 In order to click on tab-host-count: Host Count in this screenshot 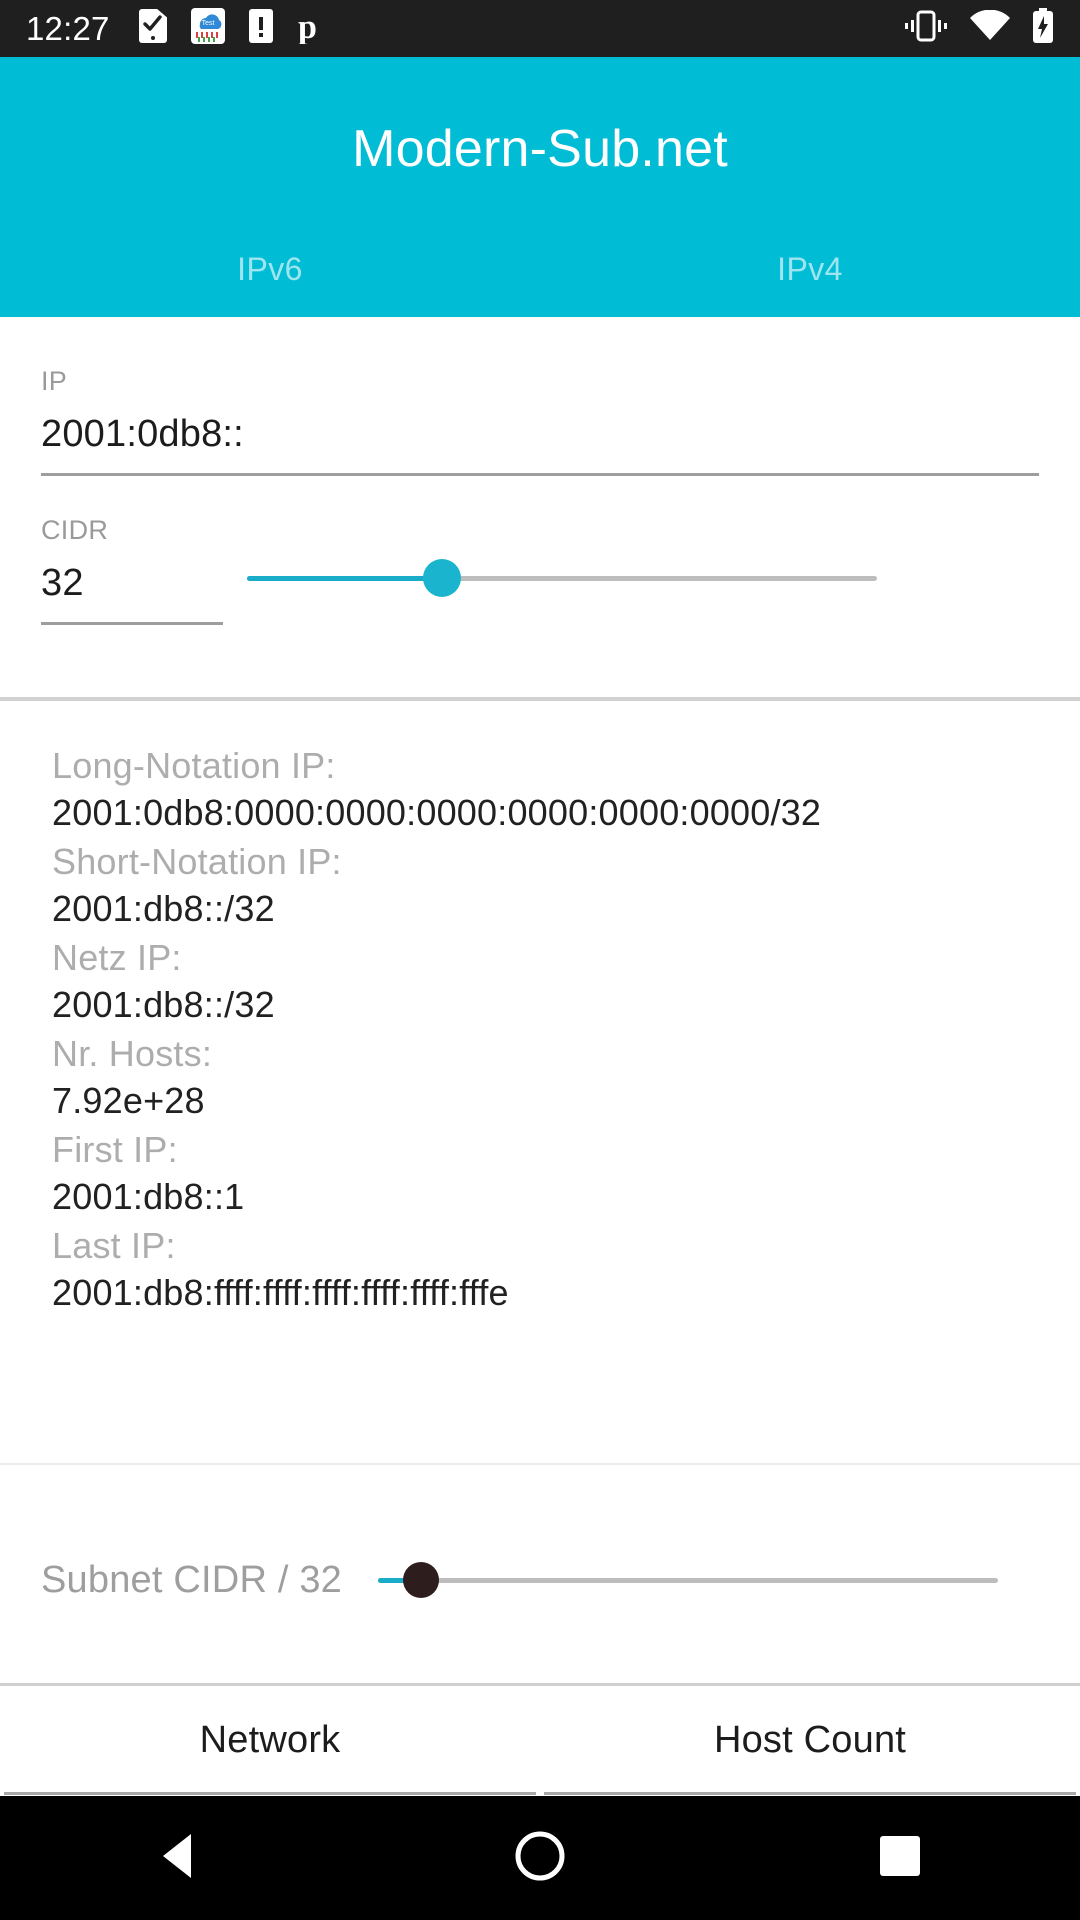, I will do `click(810, 1740)`.